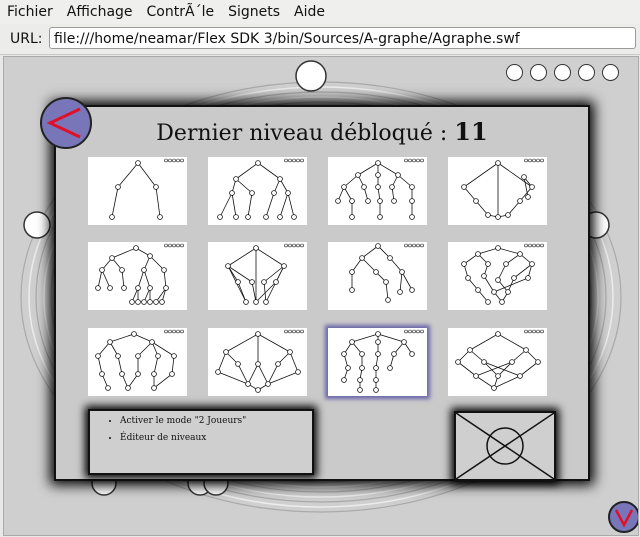 This screenshot has height=537, width=640. Describe the element at coordinates (26, 39) in the screenshot. I see `url-label: URL:` at that location.